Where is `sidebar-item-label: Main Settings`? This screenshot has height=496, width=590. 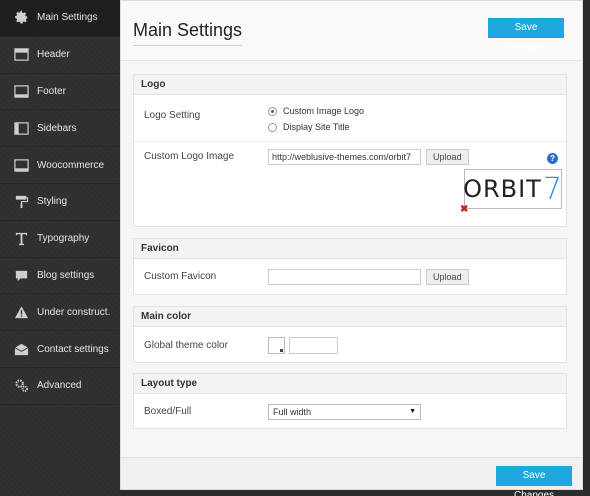 sidebar-item-label: Main Settings is located at coordinates (67, 18).